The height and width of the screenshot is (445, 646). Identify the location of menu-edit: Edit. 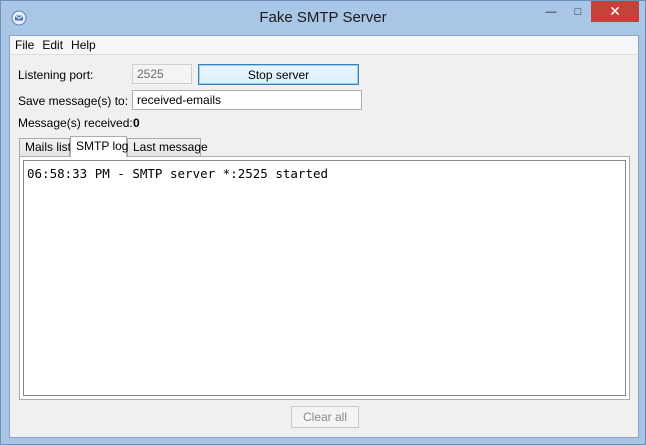
(52, 45).